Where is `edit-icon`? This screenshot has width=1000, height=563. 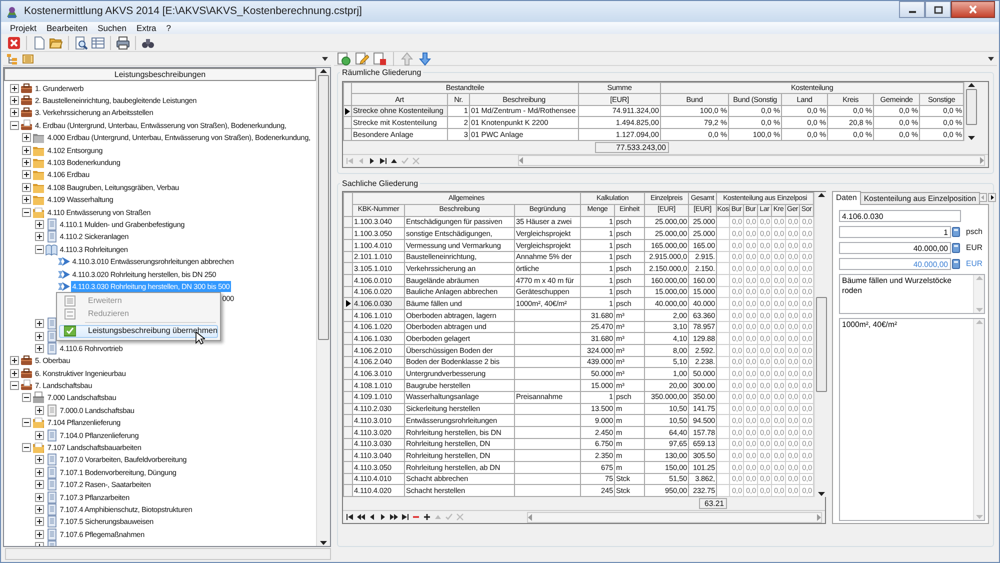 edit-icon is located at coordinates (362, 59).